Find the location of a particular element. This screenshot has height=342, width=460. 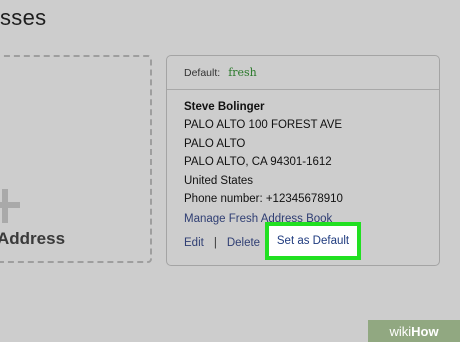

delete-link: Delete is located at coordinates (243, 243).